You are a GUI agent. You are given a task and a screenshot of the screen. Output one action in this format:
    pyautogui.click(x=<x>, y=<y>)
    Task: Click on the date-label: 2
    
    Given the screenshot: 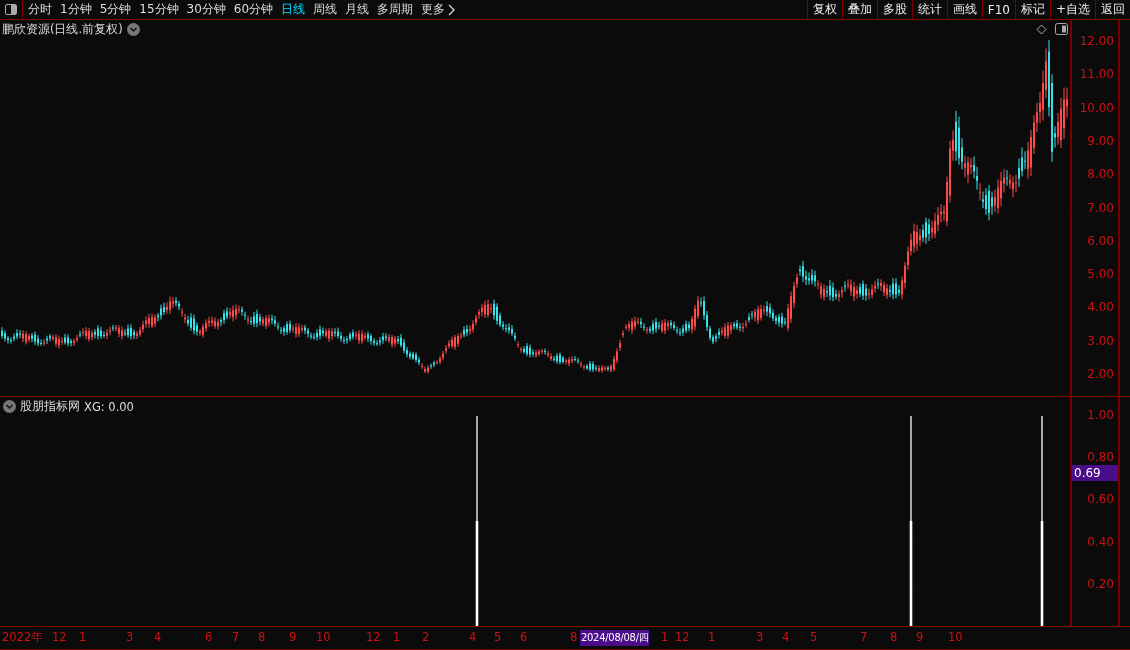 What is the action you would take?
    pyautogui.click(x=426, y=637)
    